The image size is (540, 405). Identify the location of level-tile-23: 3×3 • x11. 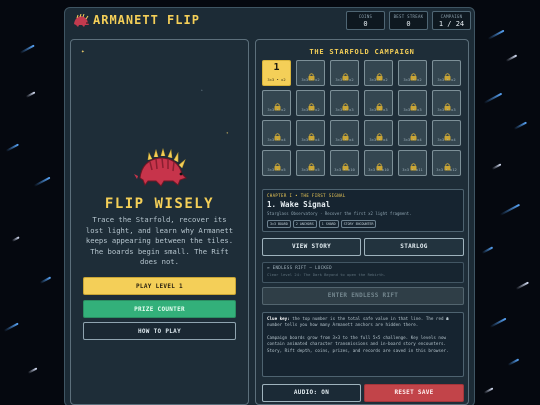
(412, 163).